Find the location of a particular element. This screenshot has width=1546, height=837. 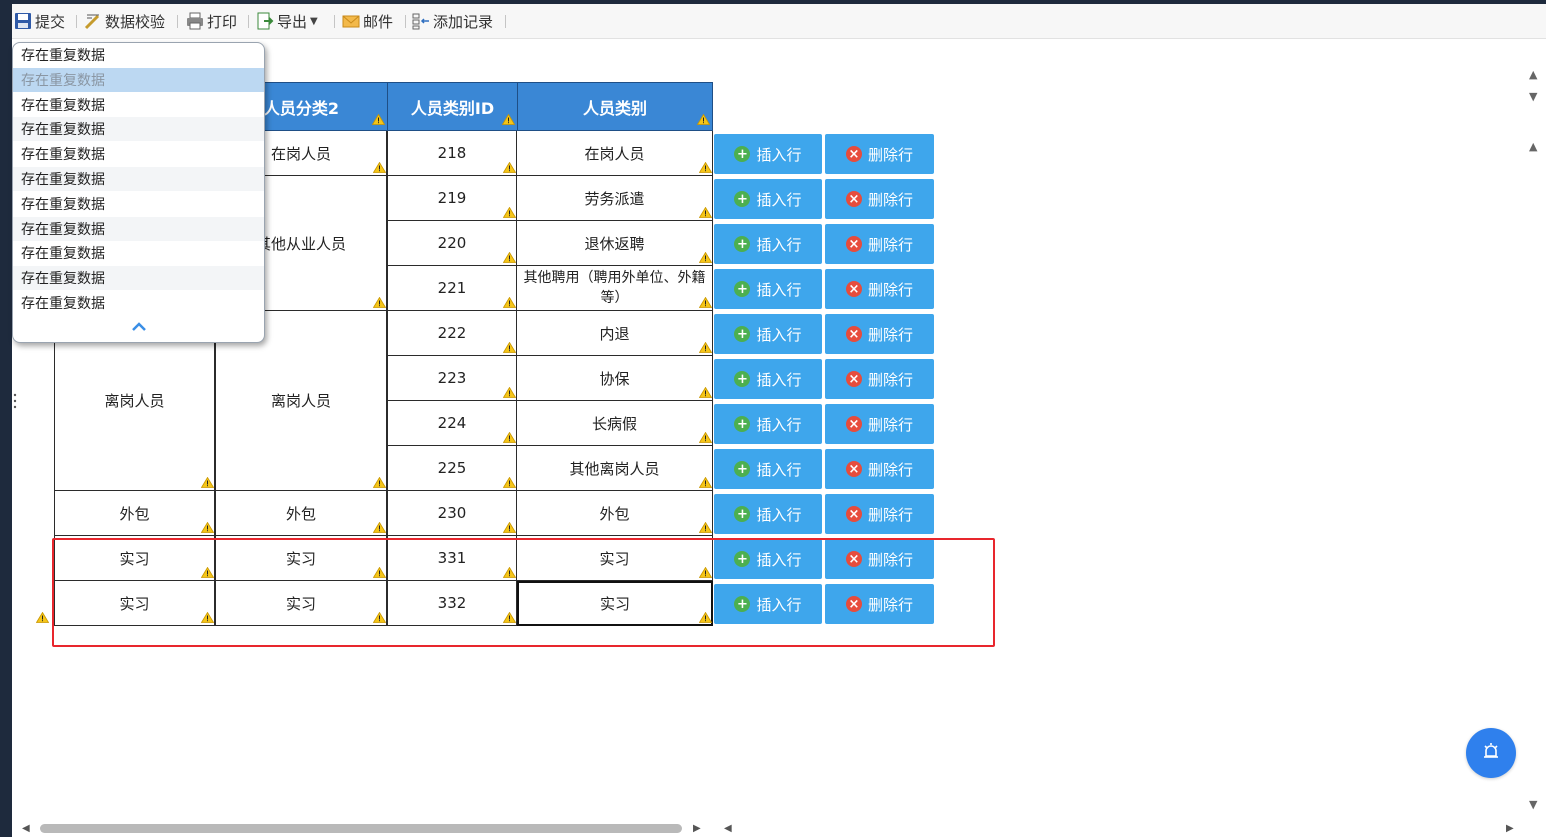

alarm-icon is located at coordinates (1491, 753).